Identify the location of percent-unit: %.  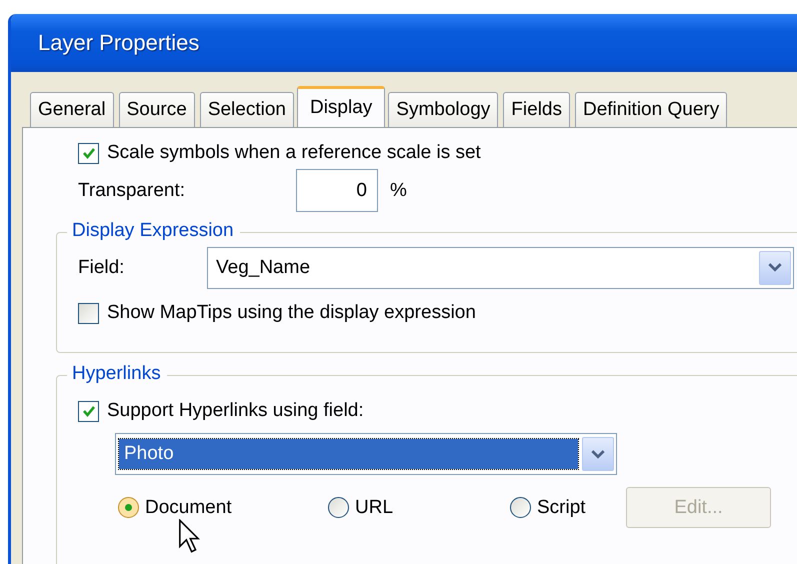
(398, 191).